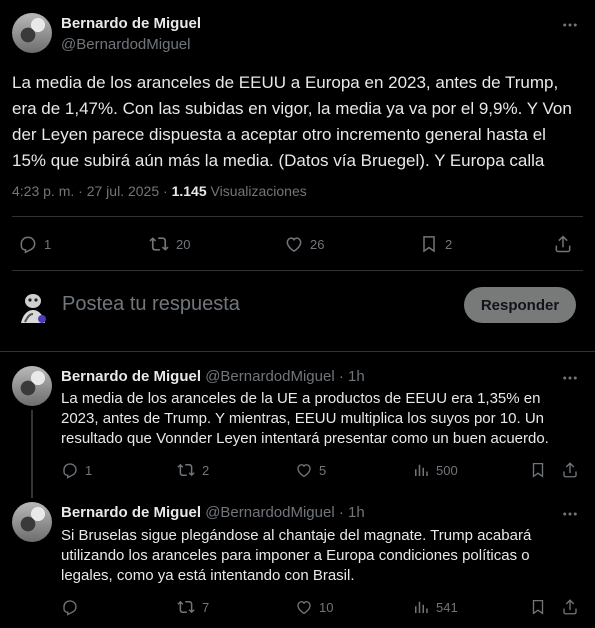 This screenshot has width=595, height=628. What do you see at coordinates (326, 607) in the screenshot?
I see `like-count: 10` at bounding box center [326, 607].